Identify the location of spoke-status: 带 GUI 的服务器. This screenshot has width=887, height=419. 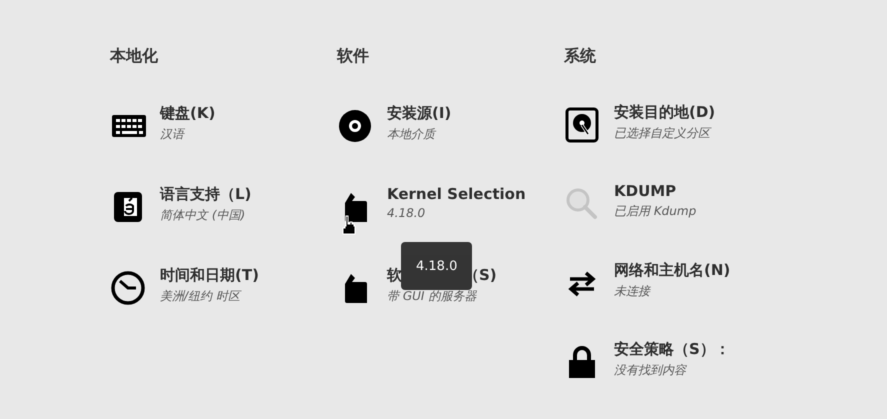
(431, 296).